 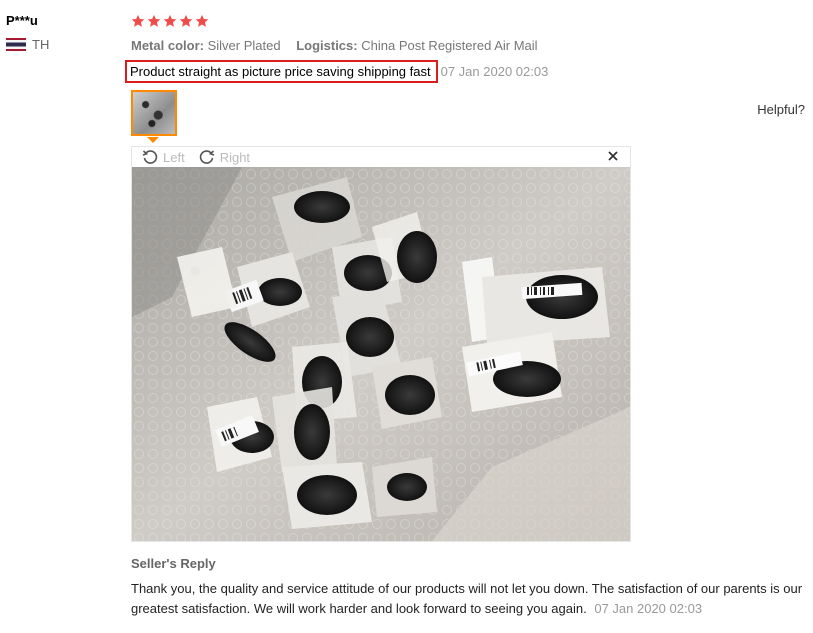 What do you see at coordinates (781, 109) in the screenshot?
I see `helpful-link: Helpful?` at bounding box center [781, 109].